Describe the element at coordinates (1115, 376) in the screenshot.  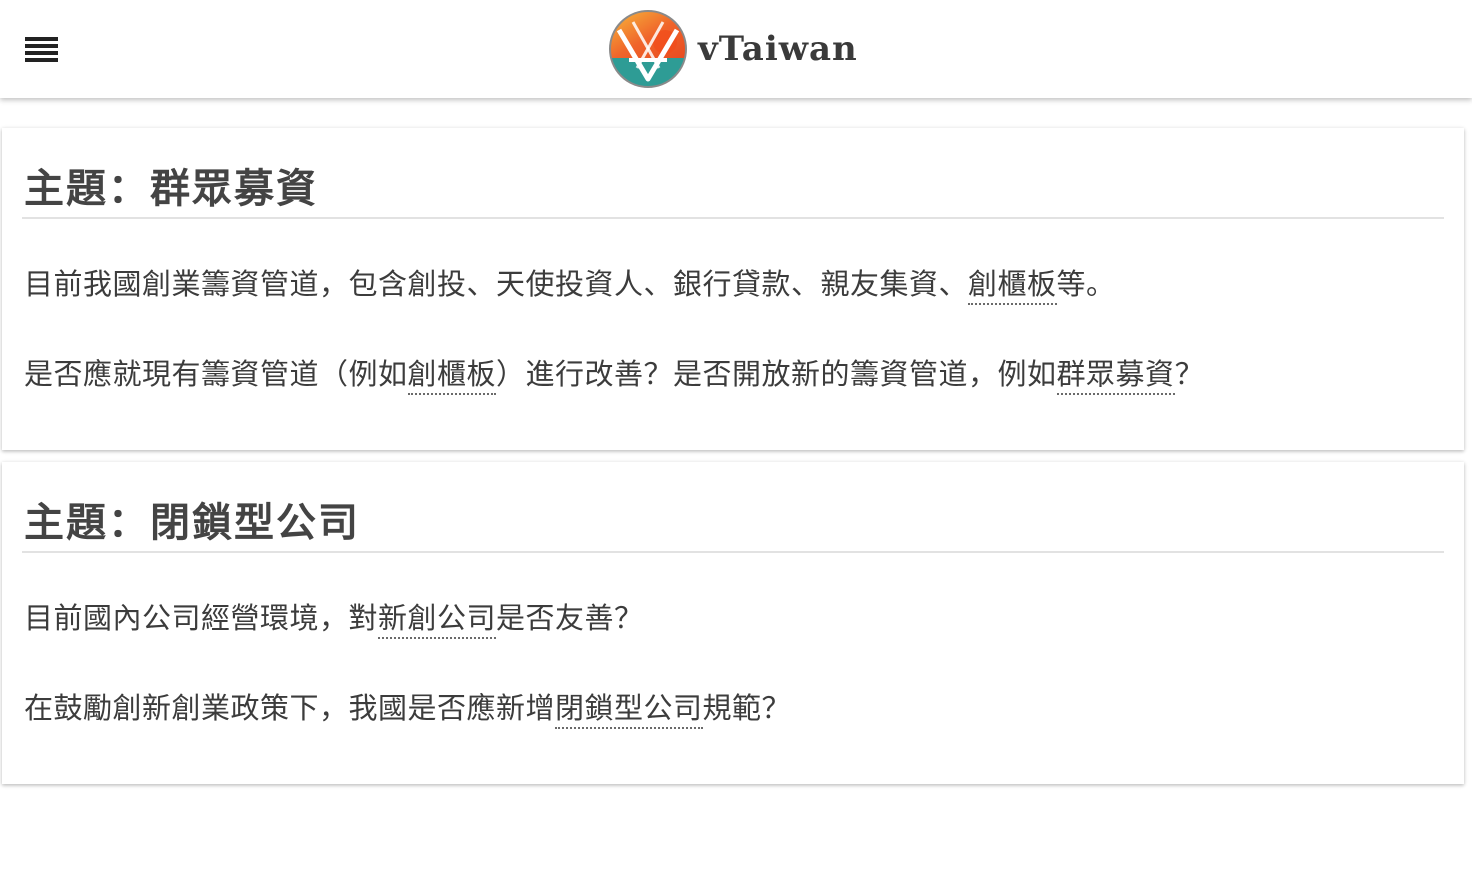
I see `term-link-crowdfunding: 群眾募資` at that location.